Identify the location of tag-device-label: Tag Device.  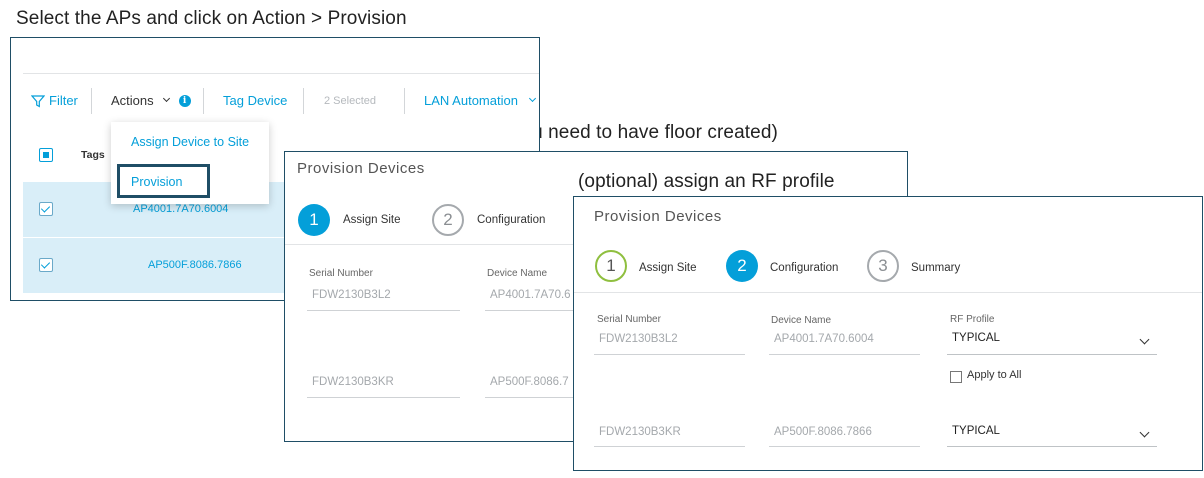
(255, 100).